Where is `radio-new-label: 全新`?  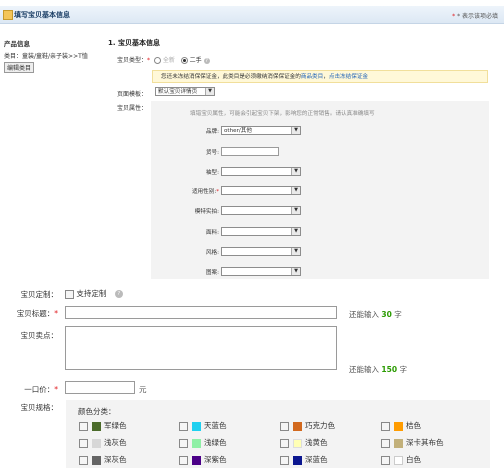
radio-new-label: 全新 is located at coordinates (168, 60).